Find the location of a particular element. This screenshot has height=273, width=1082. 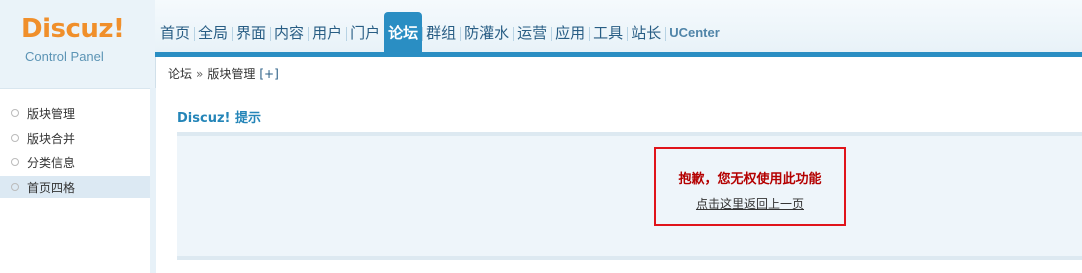

sidebar-item-forum-merge: 版块合并 is located at coordinates (75, 138).